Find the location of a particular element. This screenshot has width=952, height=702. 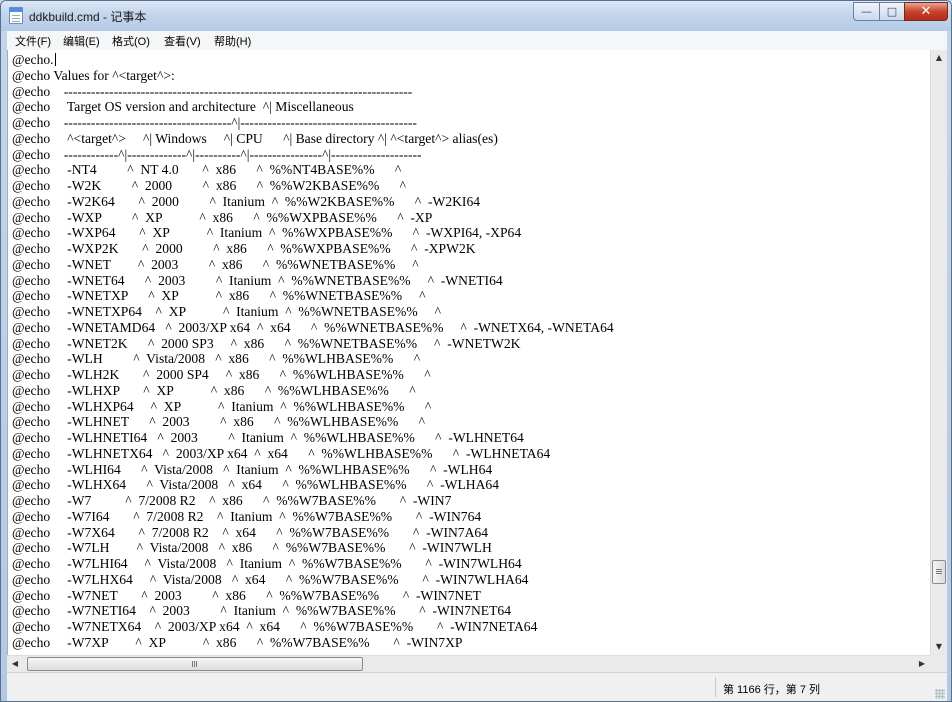

text-caret is located at coordinates (55, 59).